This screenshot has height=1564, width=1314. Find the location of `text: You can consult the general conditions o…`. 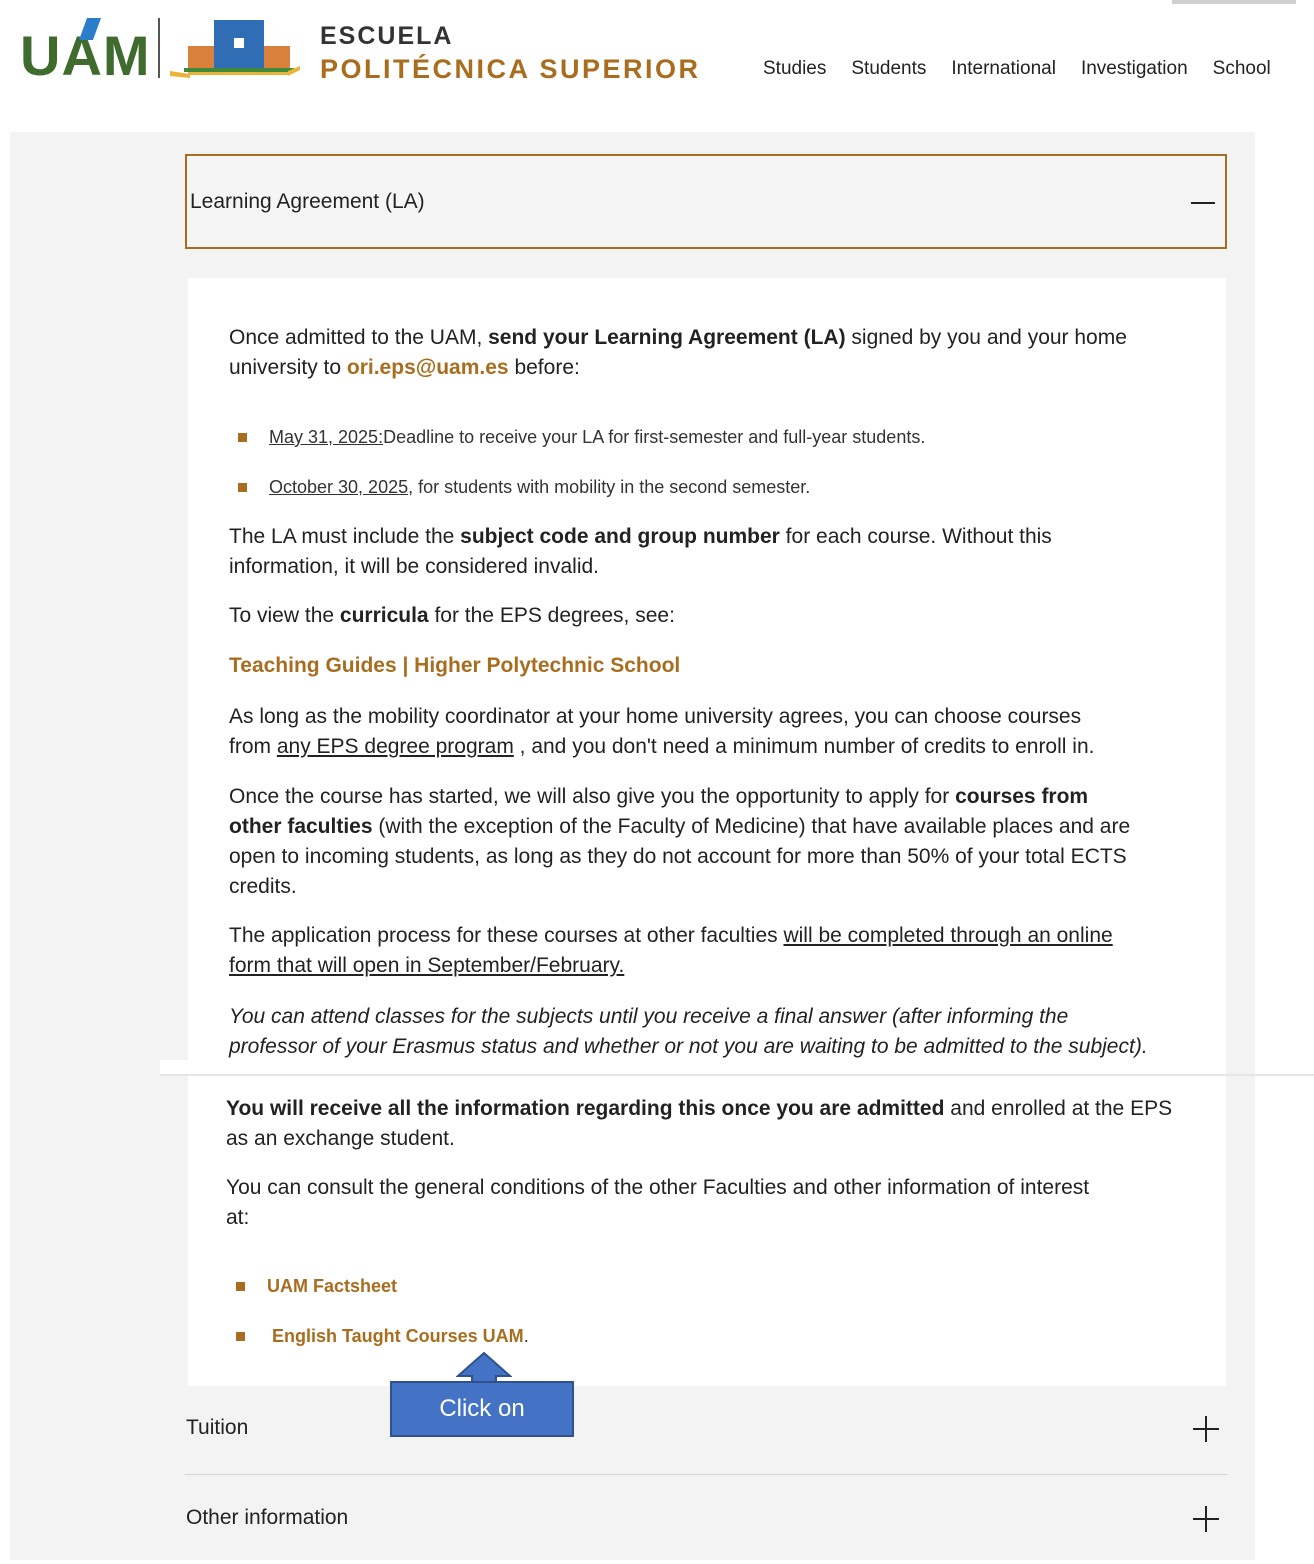

text: You can consult the general conditions o… is located at coordinates (658, 1187).